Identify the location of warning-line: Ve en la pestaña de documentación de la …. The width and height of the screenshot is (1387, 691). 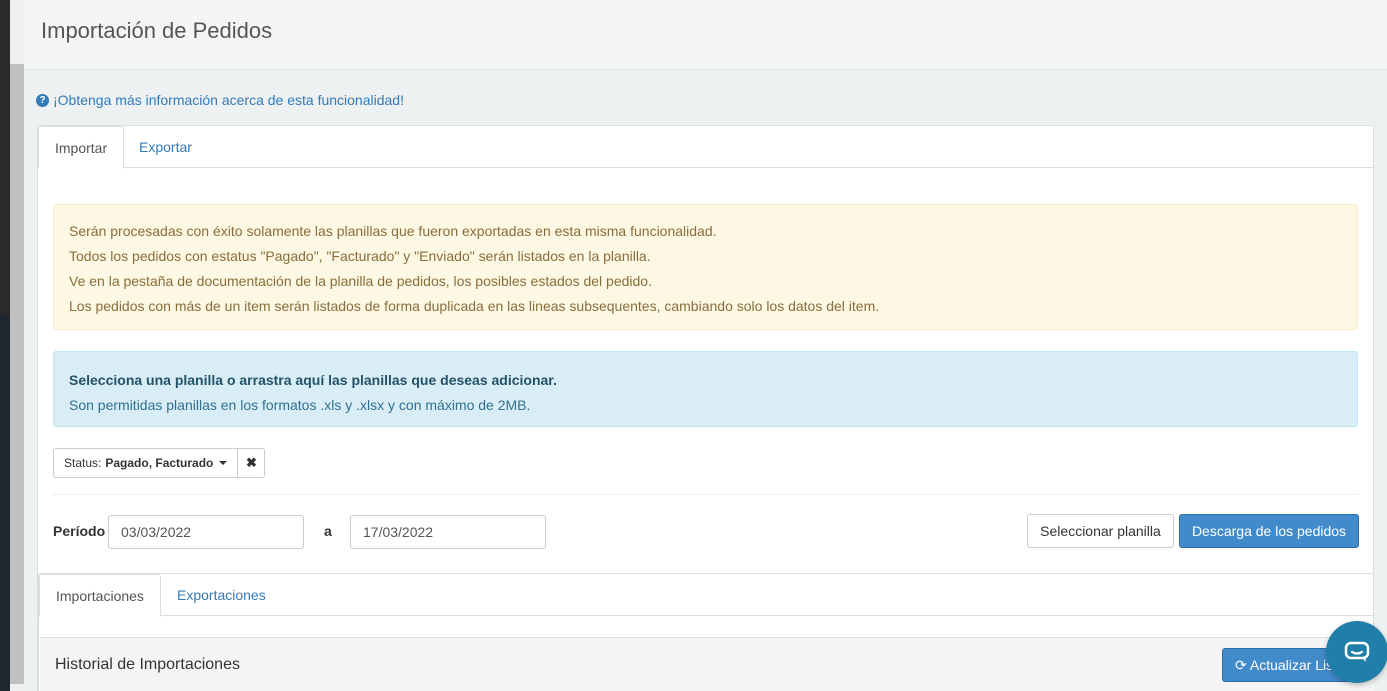
(360, 281).